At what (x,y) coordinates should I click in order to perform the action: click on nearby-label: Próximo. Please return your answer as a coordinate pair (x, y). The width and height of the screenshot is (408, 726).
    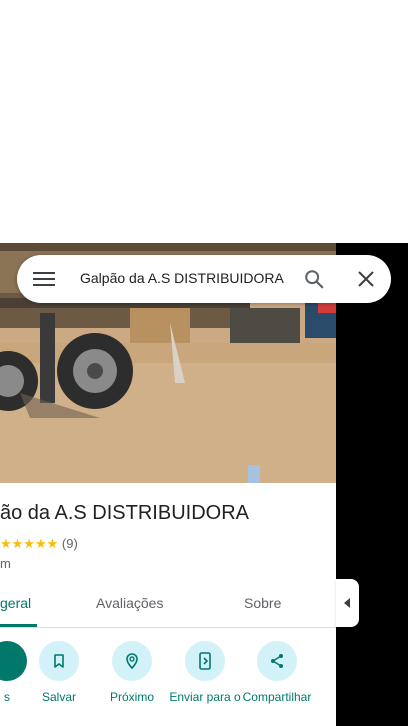
    Looking at the image, I should click on (131, 697).